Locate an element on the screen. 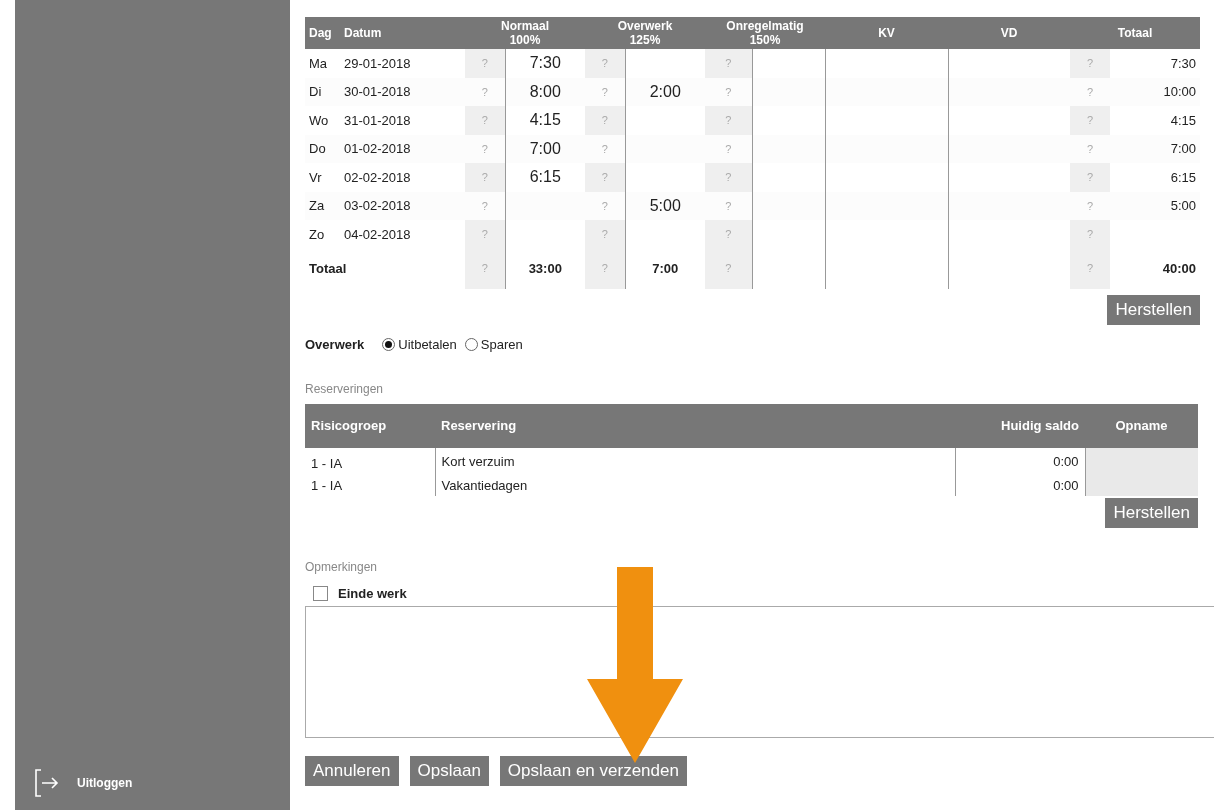 The width and height of the screenshot is (1214, 810). column-header: Totaal is located at coordinates (1135, 33).